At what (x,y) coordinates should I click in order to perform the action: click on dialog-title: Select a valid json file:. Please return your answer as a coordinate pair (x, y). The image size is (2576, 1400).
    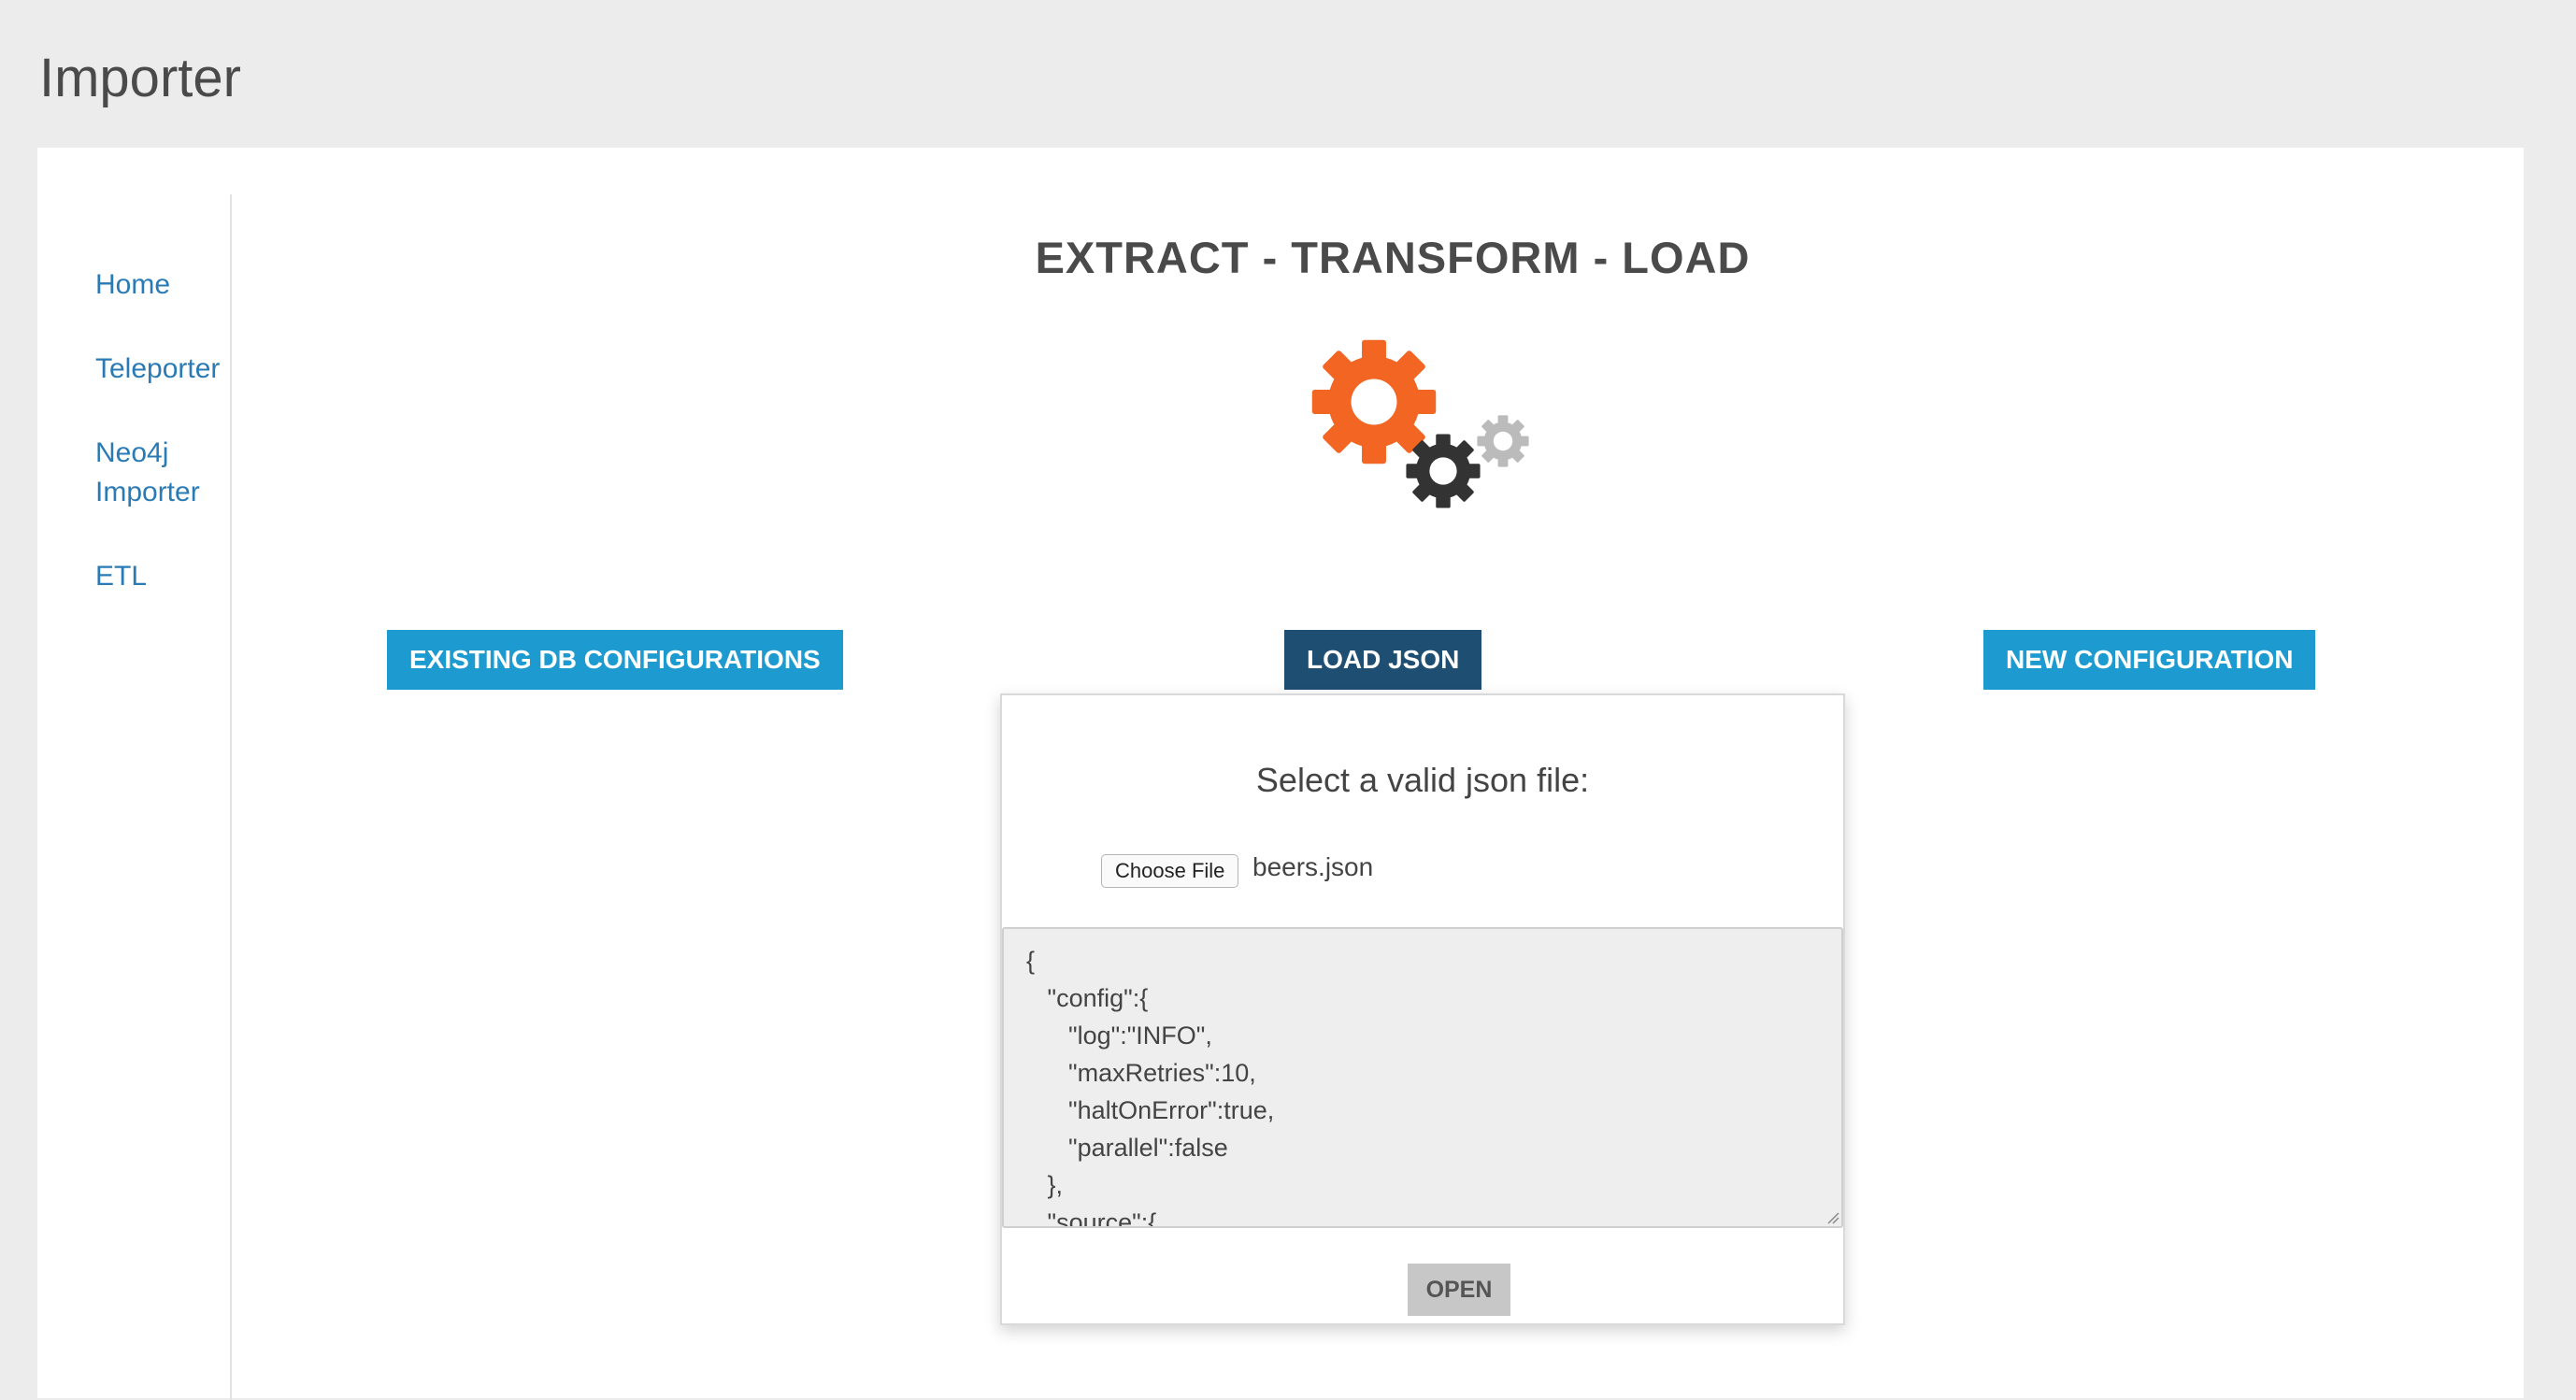
    Looking at the image, I should click on (1422, 780).